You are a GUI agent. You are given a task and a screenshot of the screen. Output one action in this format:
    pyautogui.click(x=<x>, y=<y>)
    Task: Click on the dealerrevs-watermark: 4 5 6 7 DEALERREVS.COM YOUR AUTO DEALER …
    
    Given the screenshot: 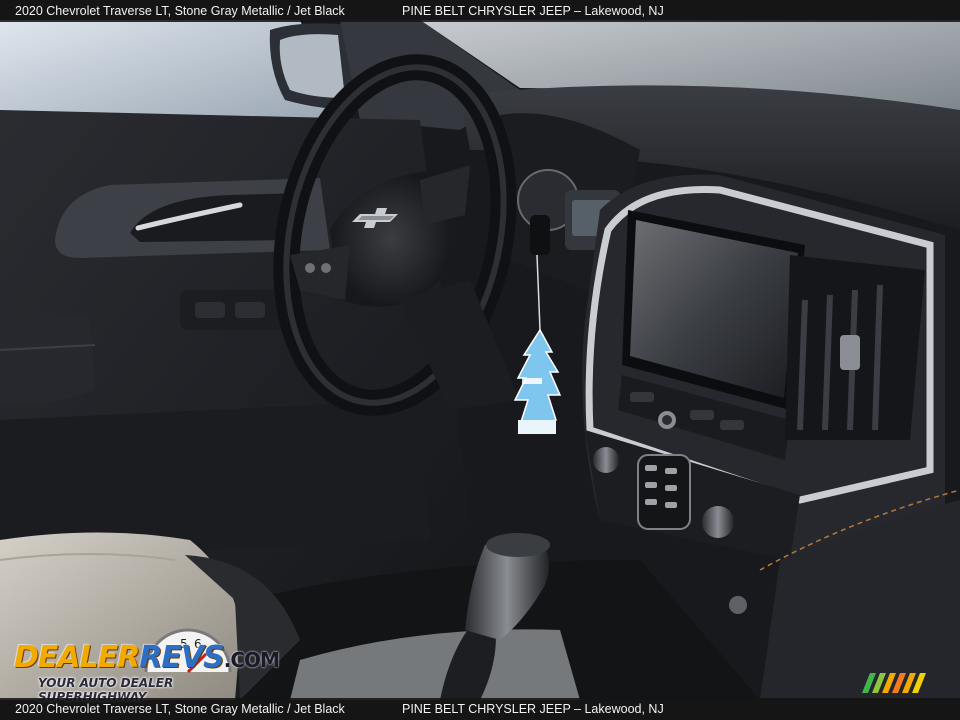 What is the action you would take?
    pyautogui.click(x=146, y=664)
    